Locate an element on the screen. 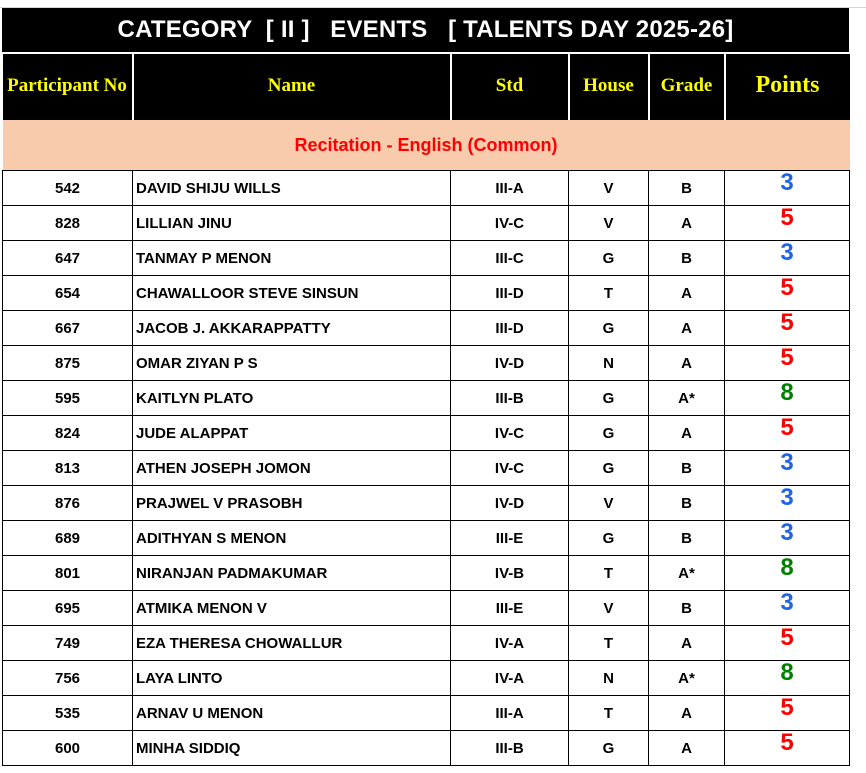 The height and width of the screenshot is (773, 866). name-cell: KAITLYN PLATO is located at coordinates (291, 398).